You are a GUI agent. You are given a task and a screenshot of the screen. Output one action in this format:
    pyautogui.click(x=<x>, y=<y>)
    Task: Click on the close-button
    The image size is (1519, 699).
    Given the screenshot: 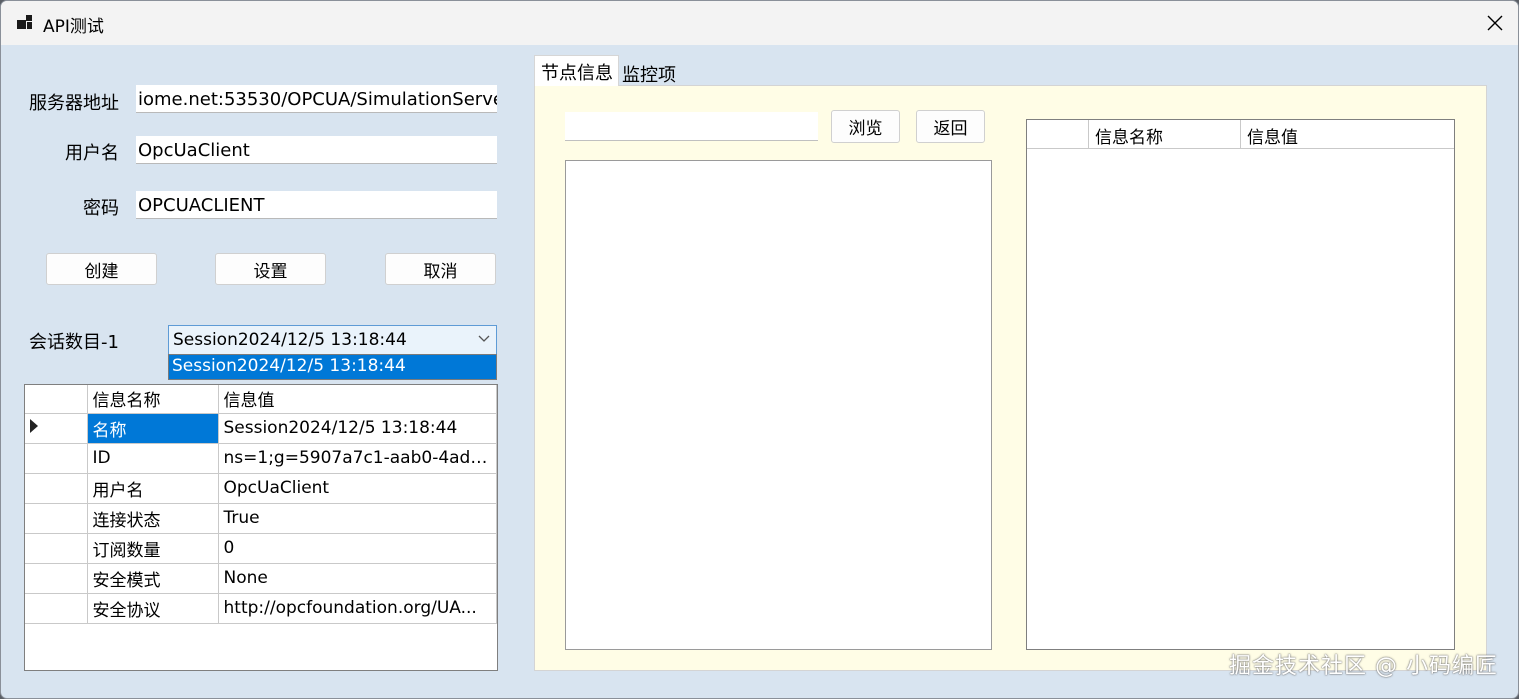 What is the action you would take?
    pyautogui.click(x=1495, y=23)
    